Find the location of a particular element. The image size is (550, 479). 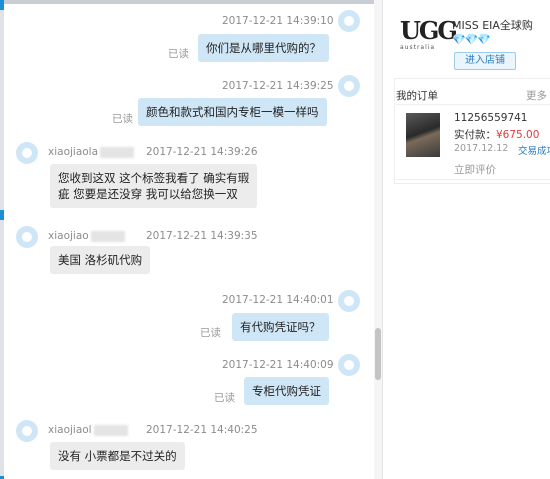

chat-top-bar is located at coordinates (190, 2).